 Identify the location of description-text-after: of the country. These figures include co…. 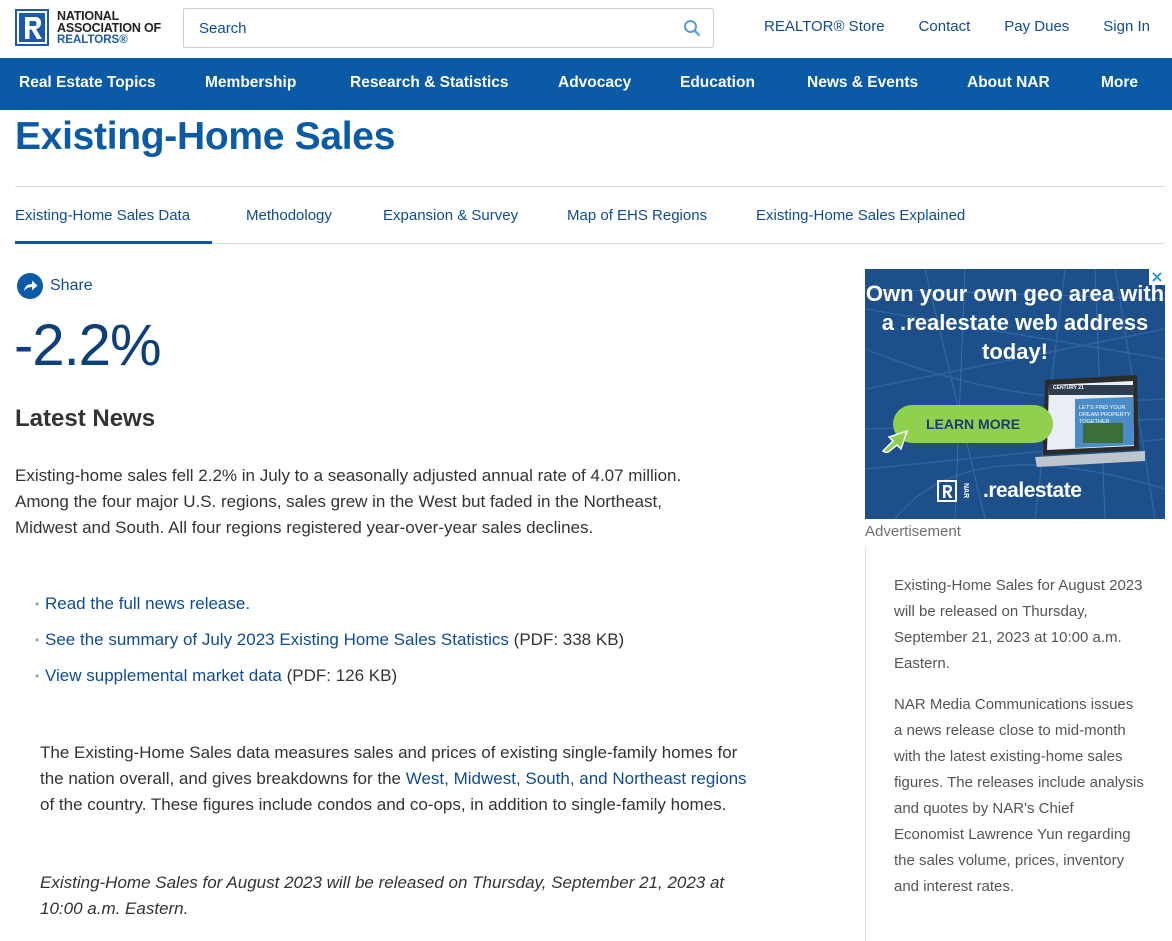
(383, 804).